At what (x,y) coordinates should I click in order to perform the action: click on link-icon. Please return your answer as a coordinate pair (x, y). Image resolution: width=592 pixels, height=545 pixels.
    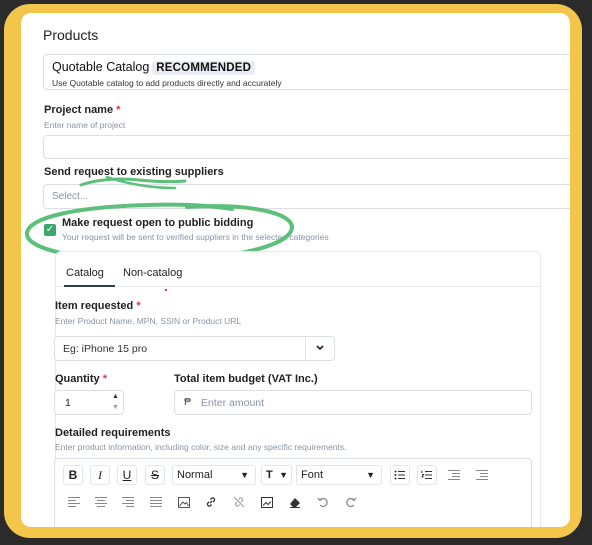
    Looking at the image, I should click on (211, 502).